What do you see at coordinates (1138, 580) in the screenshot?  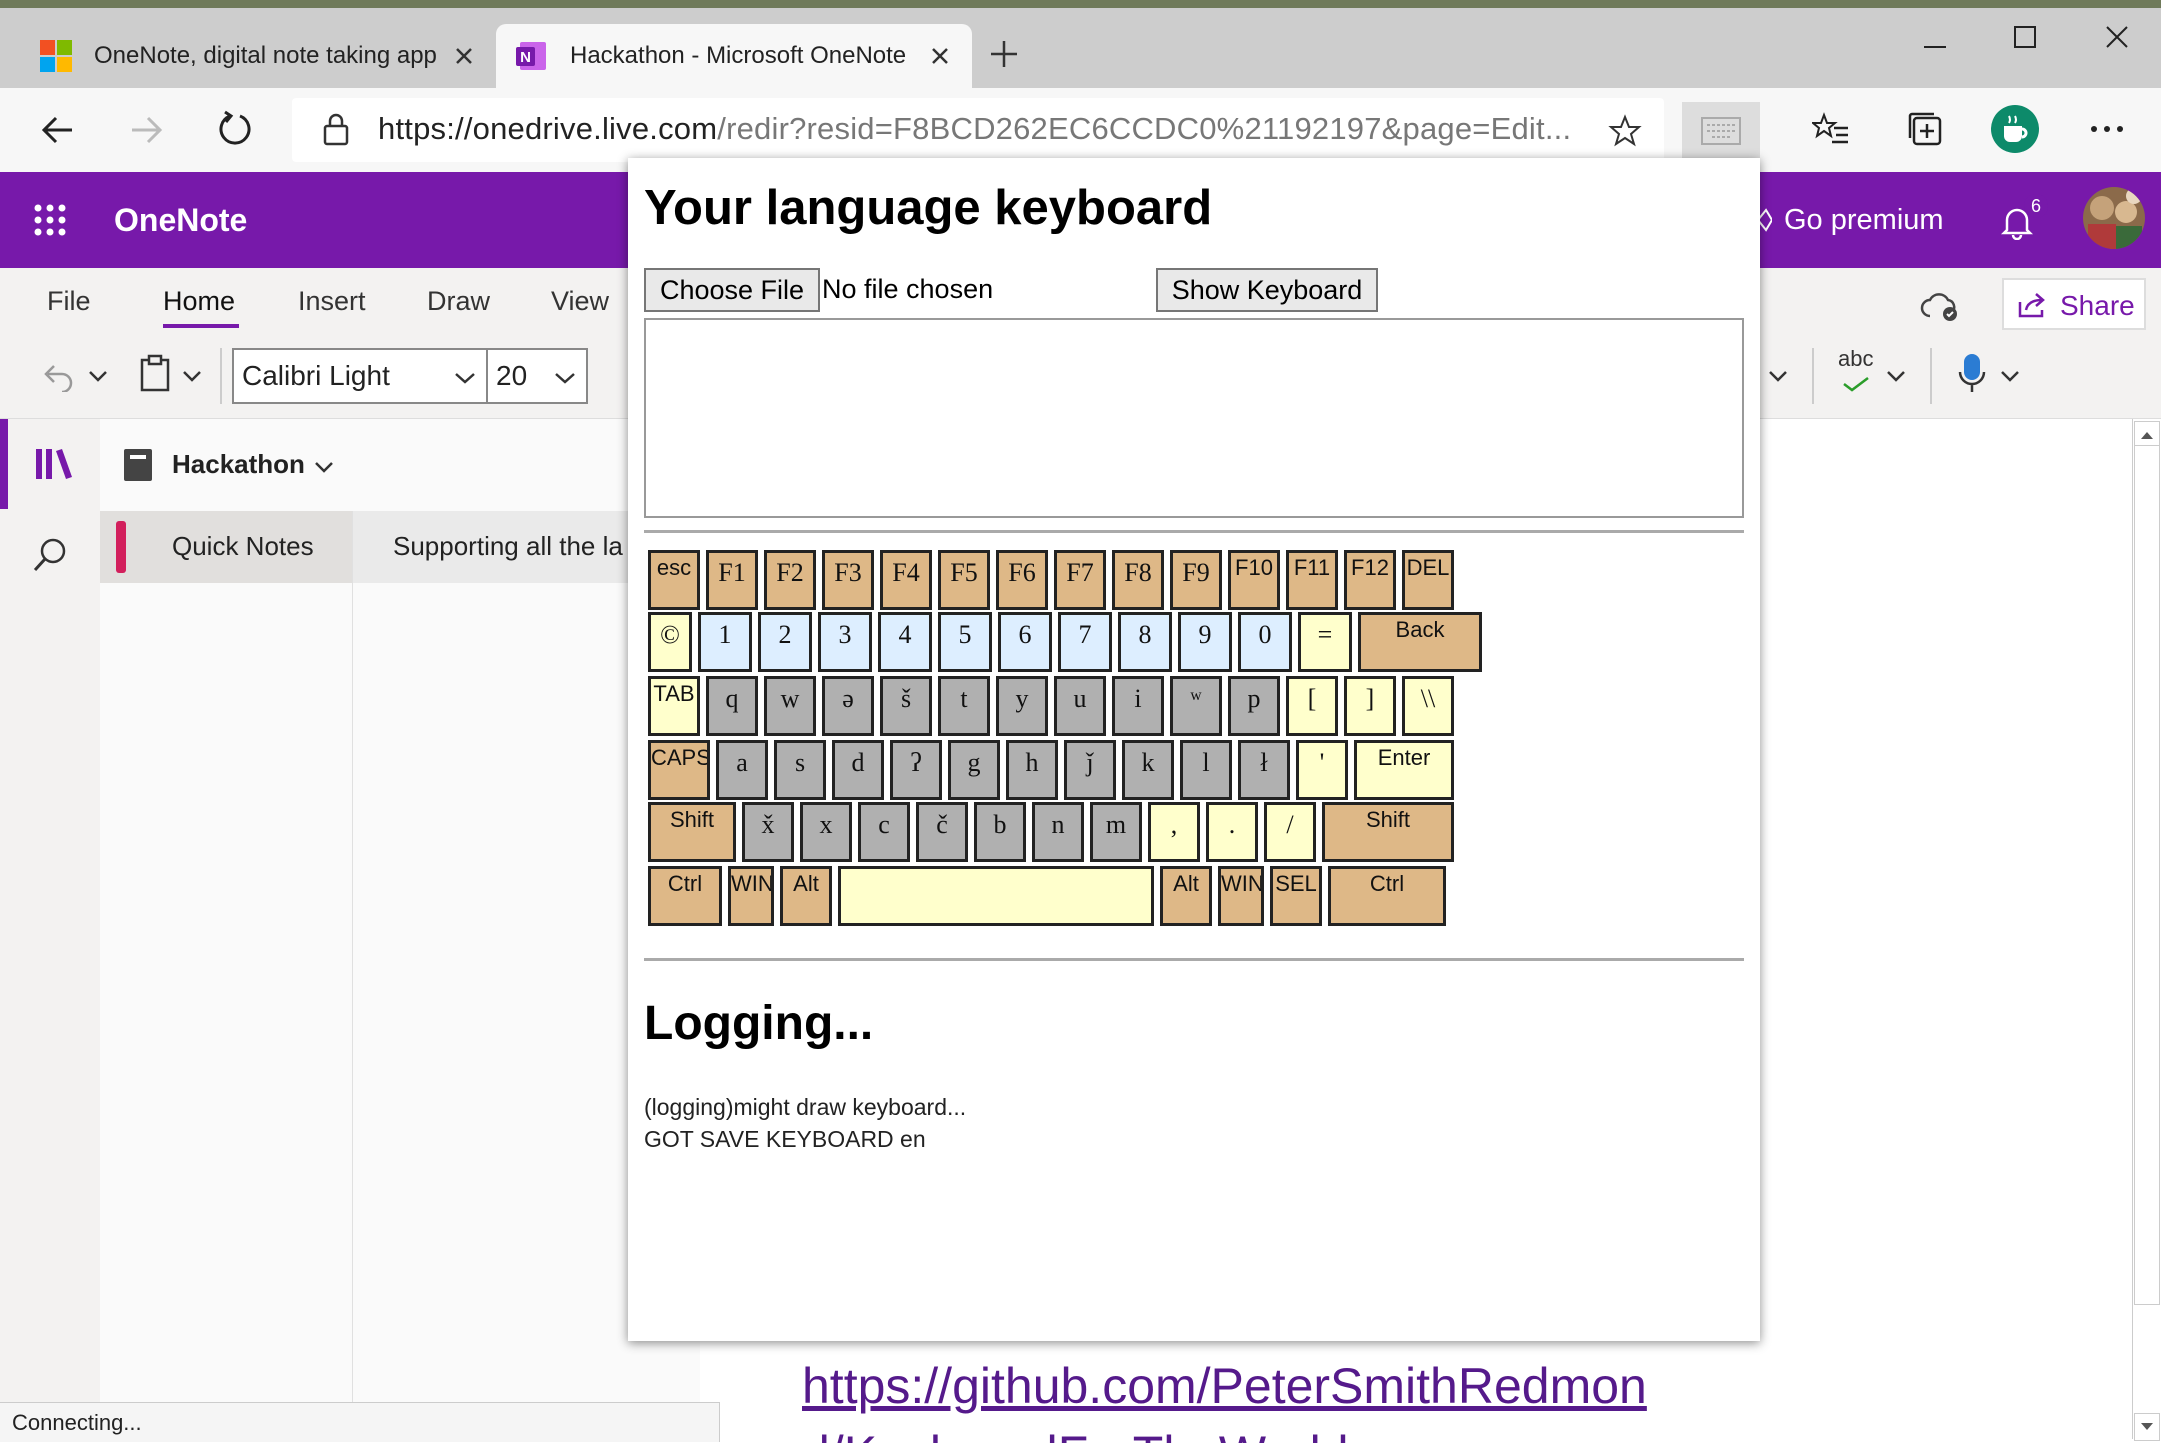 I see `keyboard-key: F8` at bounding box center [1138, 580].